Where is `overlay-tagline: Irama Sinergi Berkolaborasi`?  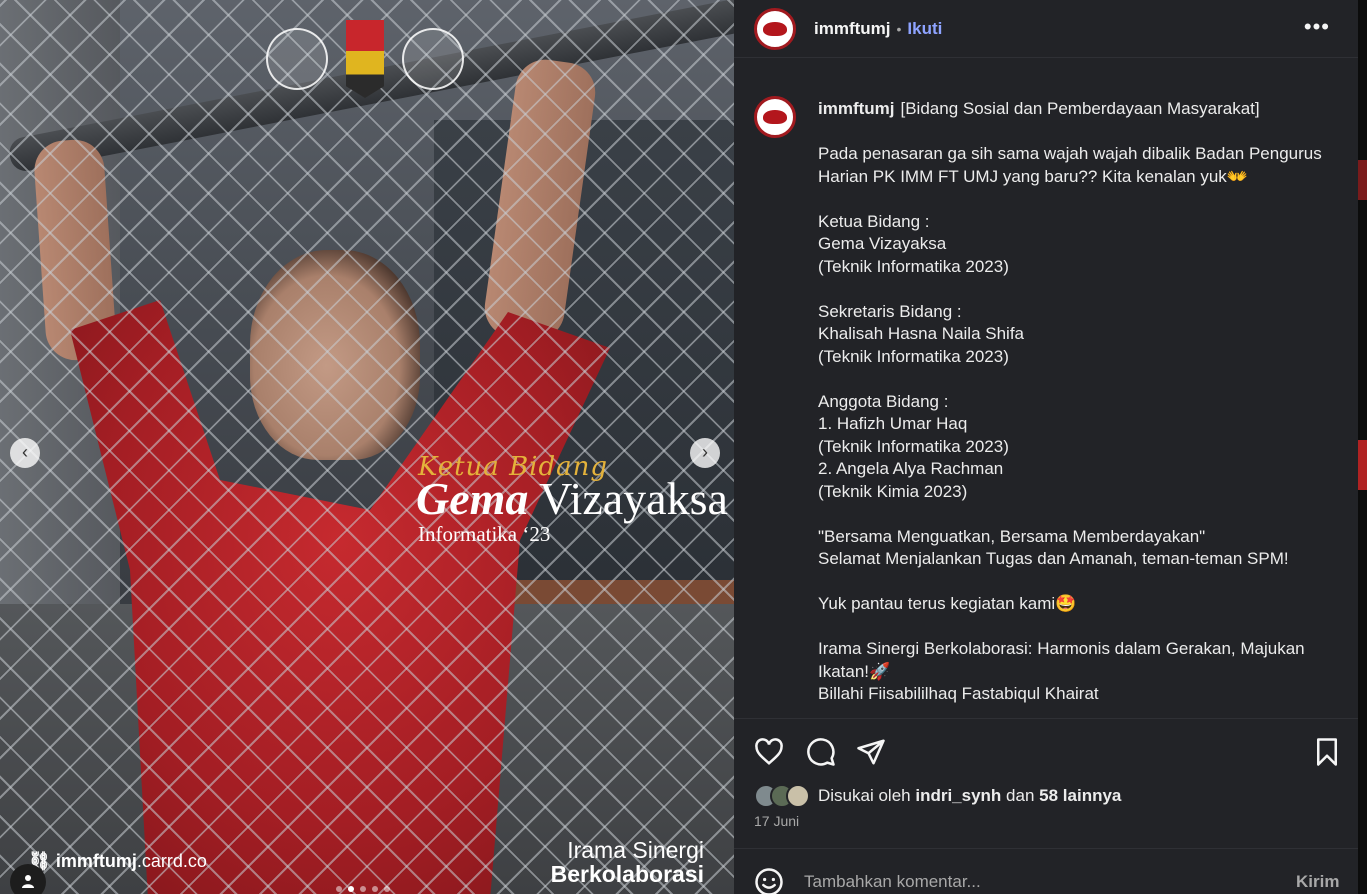
overlay-tagline: Irama Sinergi Berkolaborasi is located at coordinates (627, 862).